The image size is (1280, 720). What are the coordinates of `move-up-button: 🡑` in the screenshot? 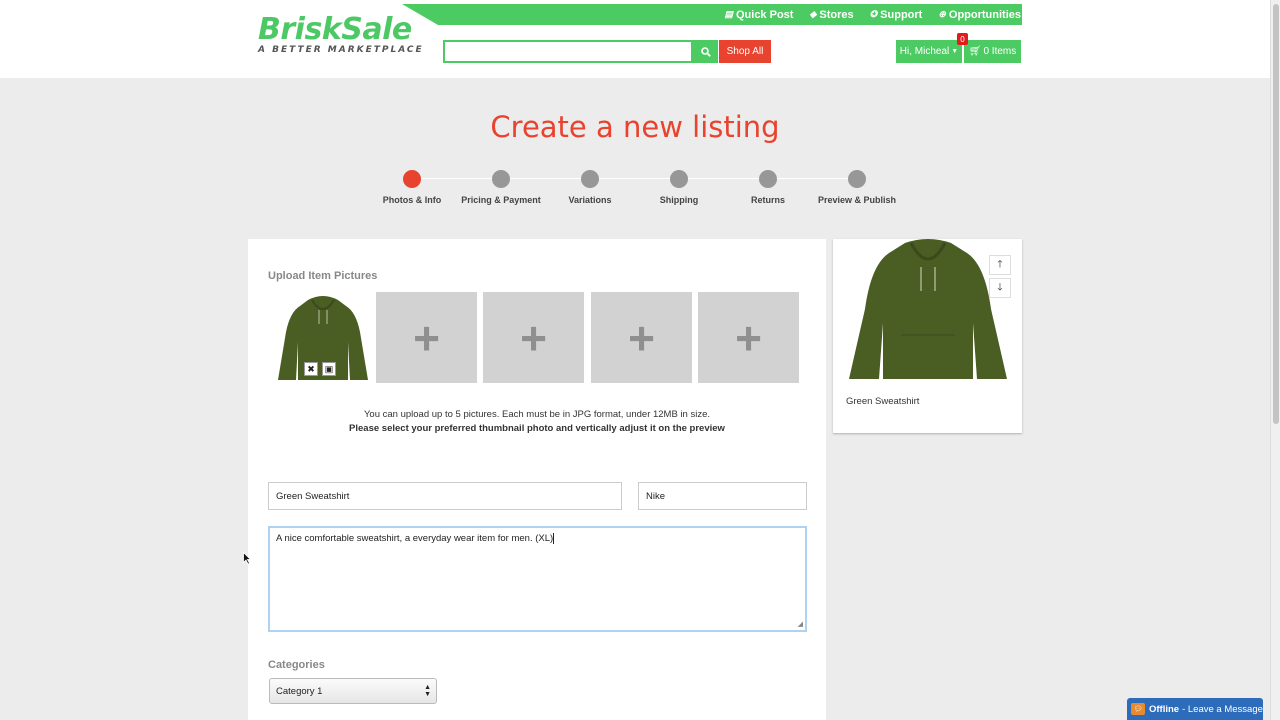 It's located at (1000, 265).